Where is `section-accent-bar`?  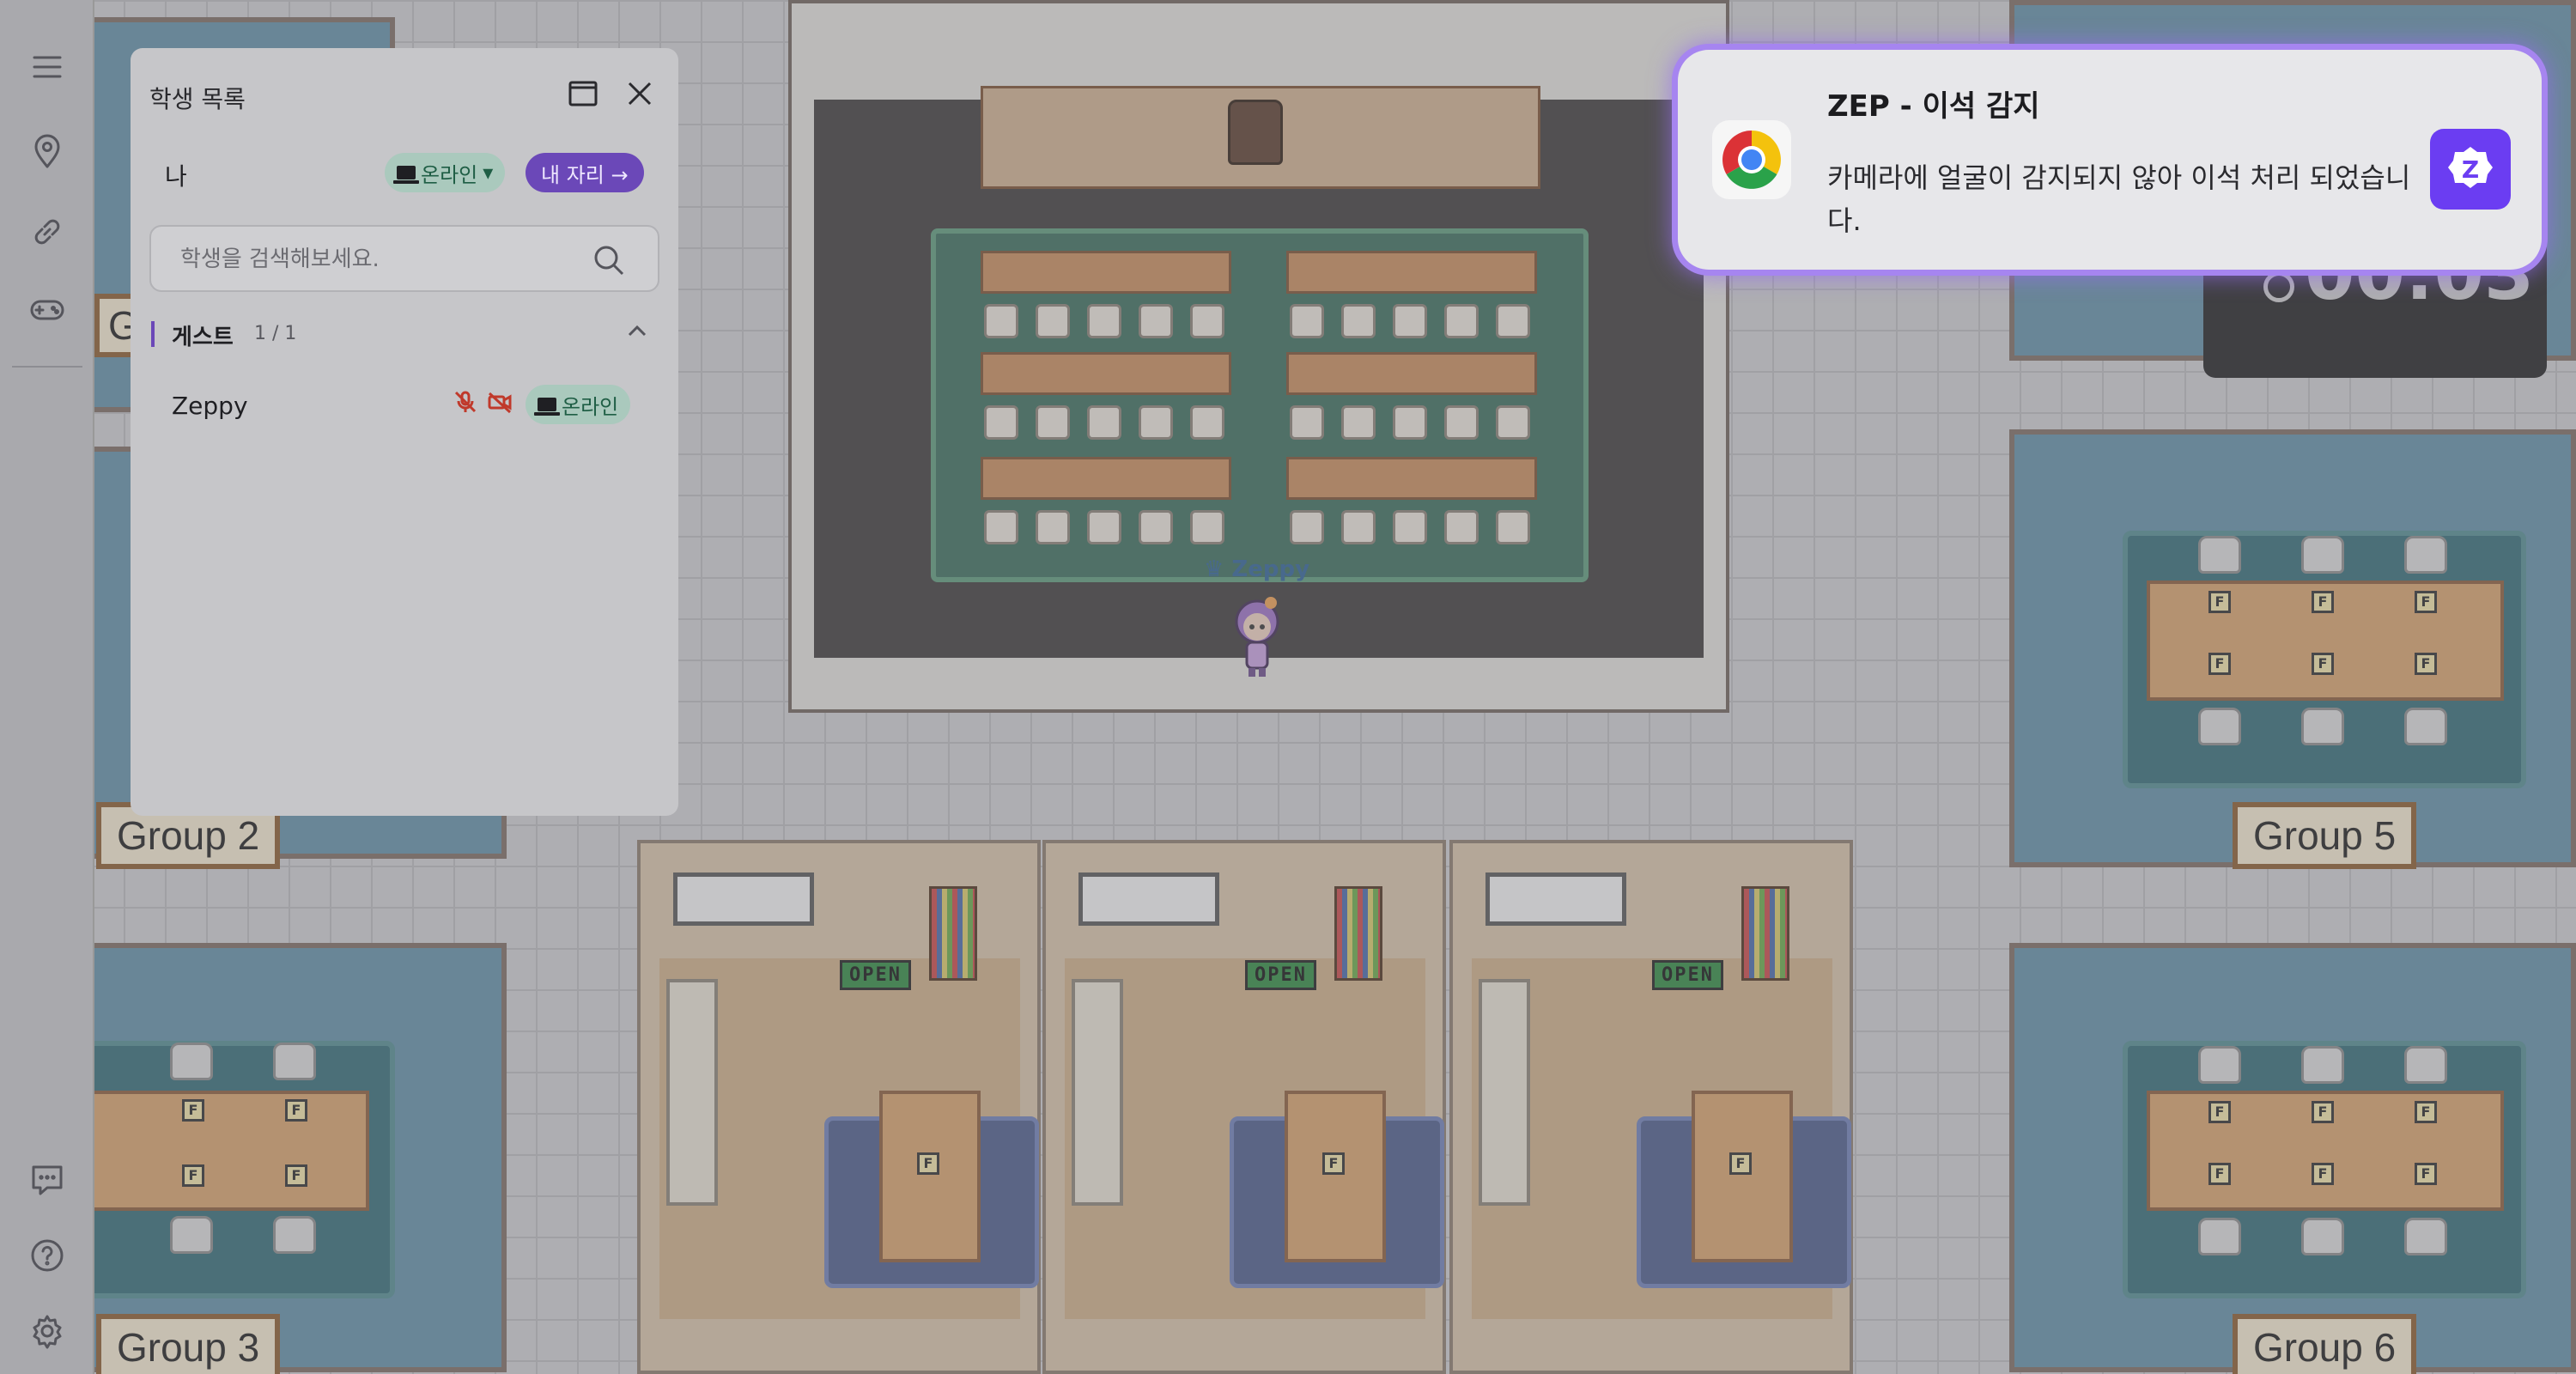 section-accent-bar is located at coordinates (153, 334).